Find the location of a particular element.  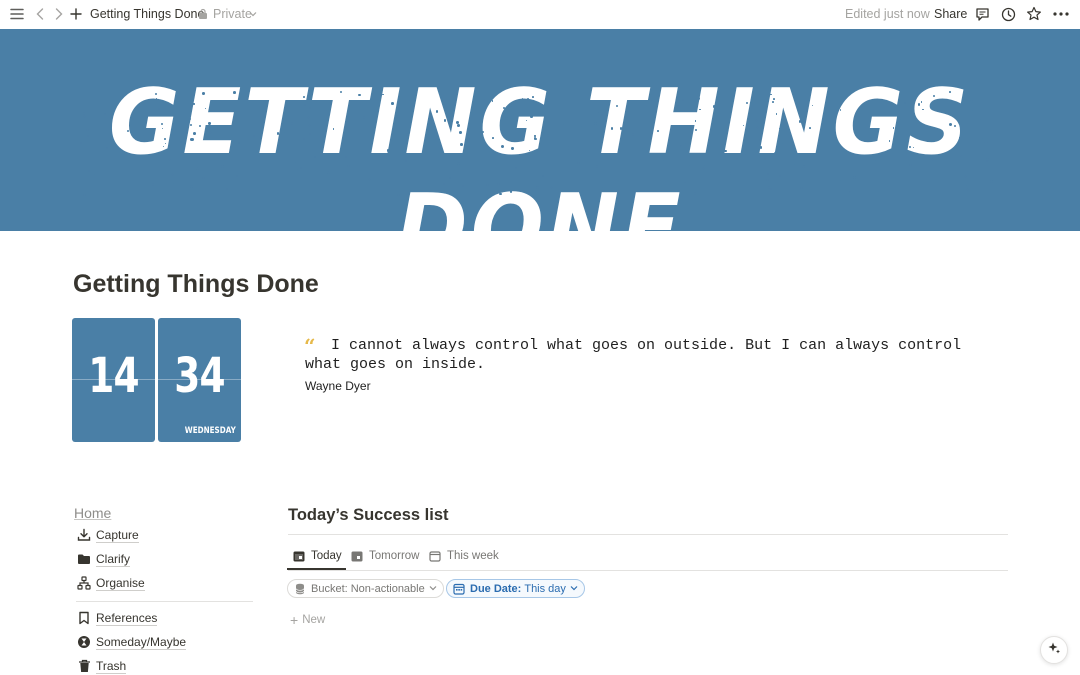

ai-assistant-button is located at coordinates (1054, 650).